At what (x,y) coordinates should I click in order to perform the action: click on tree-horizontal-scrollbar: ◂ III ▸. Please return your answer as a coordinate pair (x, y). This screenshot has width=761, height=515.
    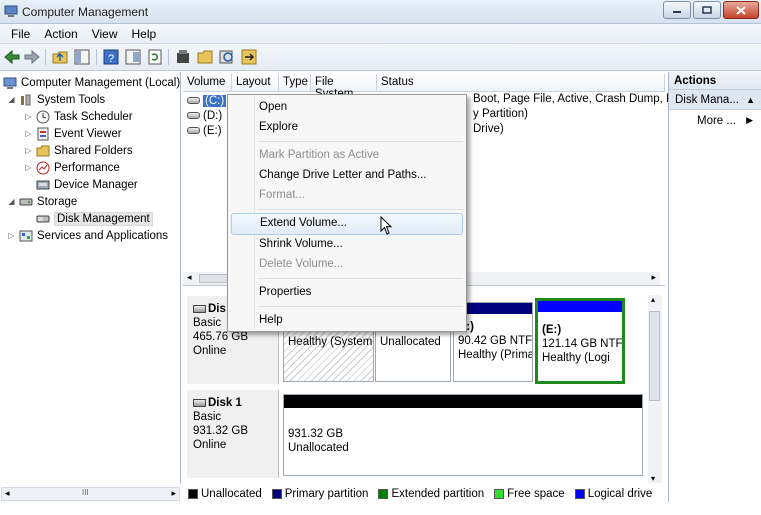
    Looking at the image, I should click on (90, 494).